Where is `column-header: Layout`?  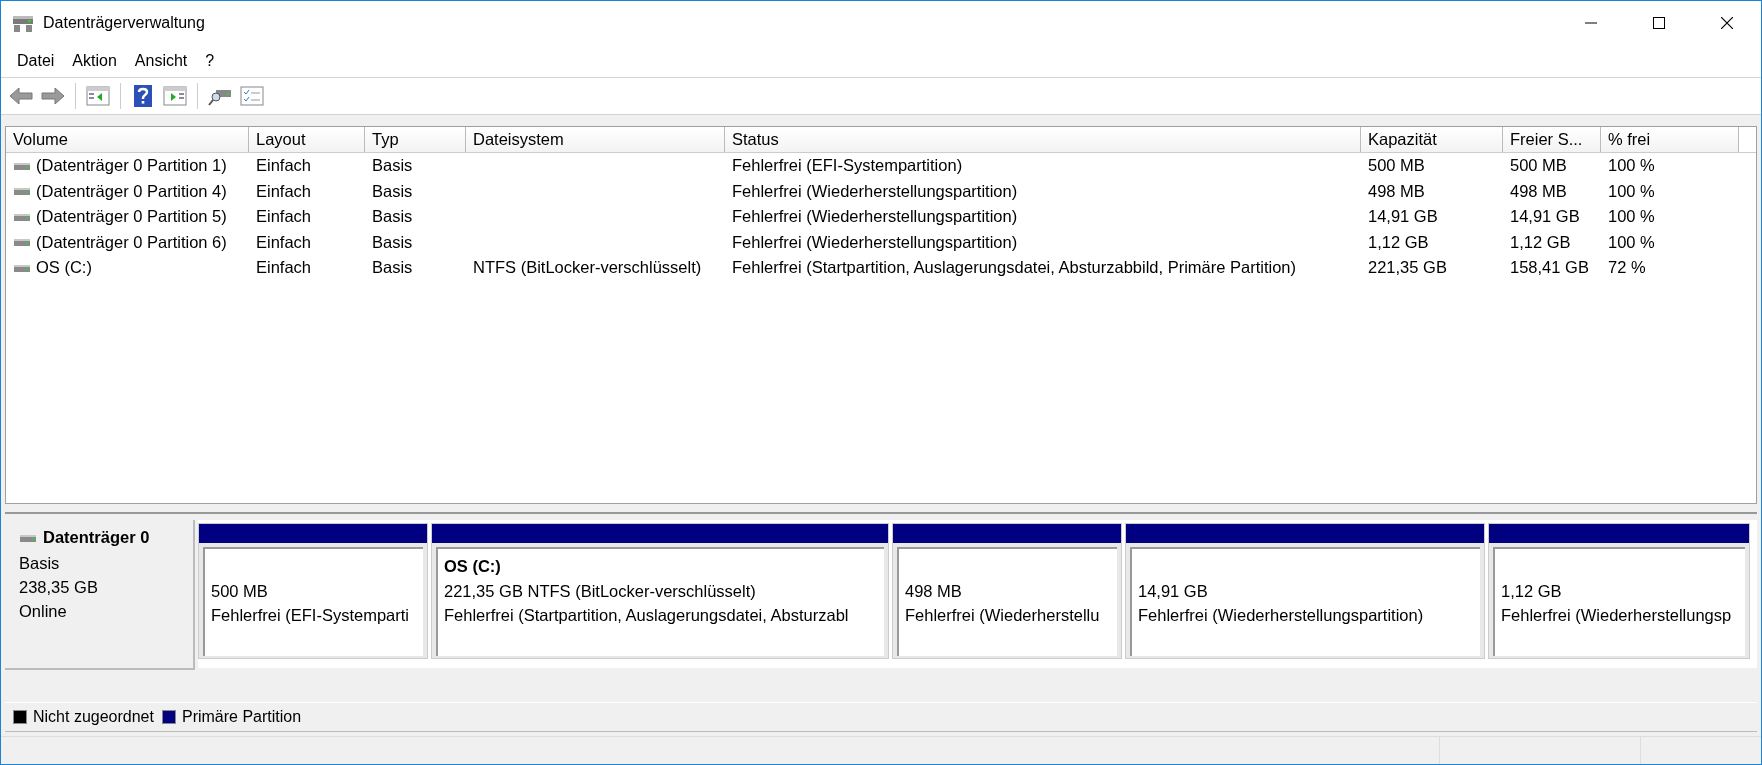 column-header: Layout is located at coordinates (307, 139).